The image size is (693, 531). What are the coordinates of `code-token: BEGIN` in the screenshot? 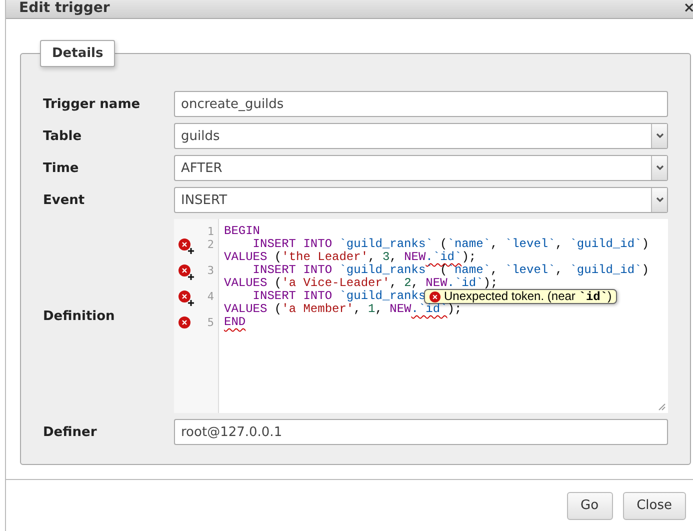 It's located at (242, 231).